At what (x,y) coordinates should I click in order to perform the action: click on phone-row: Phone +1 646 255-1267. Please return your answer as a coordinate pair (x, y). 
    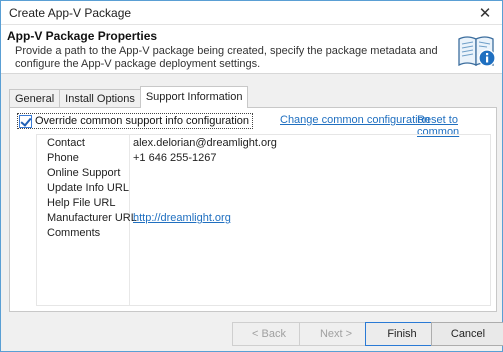
    Looking at the image, I should click on (263, 158).